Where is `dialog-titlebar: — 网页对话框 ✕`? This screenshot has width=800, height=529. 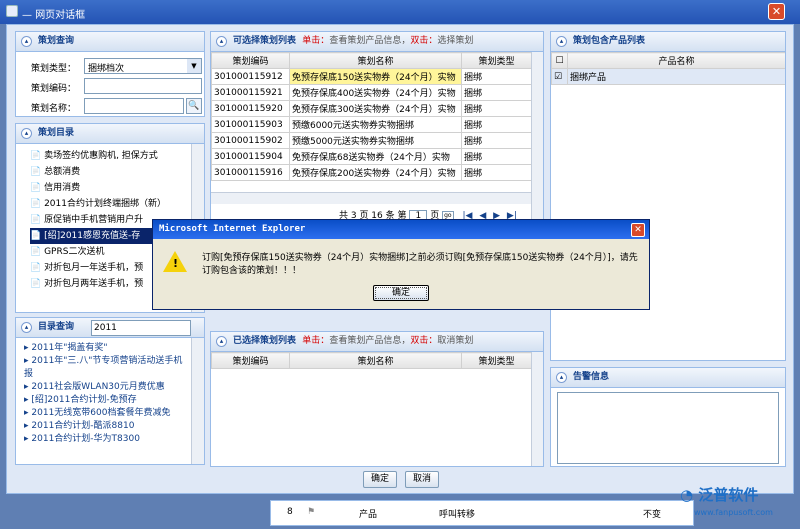
dialog-titlebar: — 网页对话框 ✕ is located at coordinates (400, 12).